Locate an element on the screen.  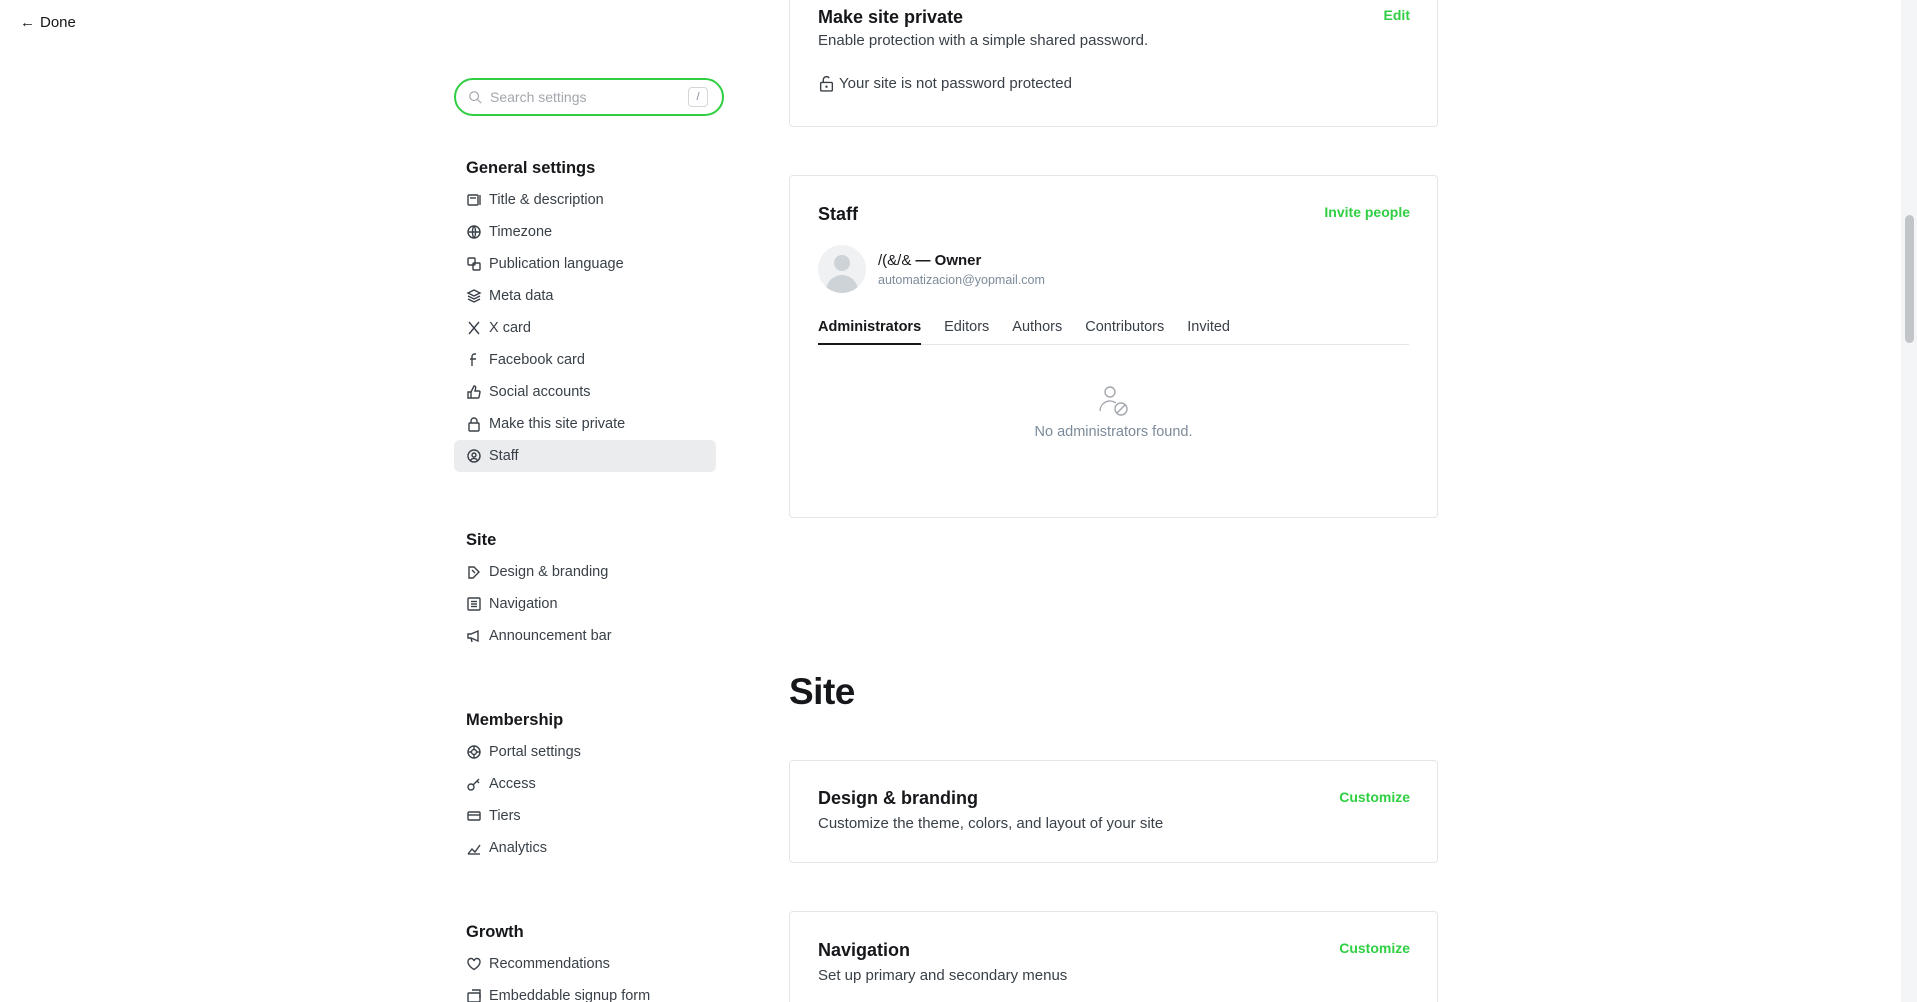
search-box: / is located at coordinates (589, 97).